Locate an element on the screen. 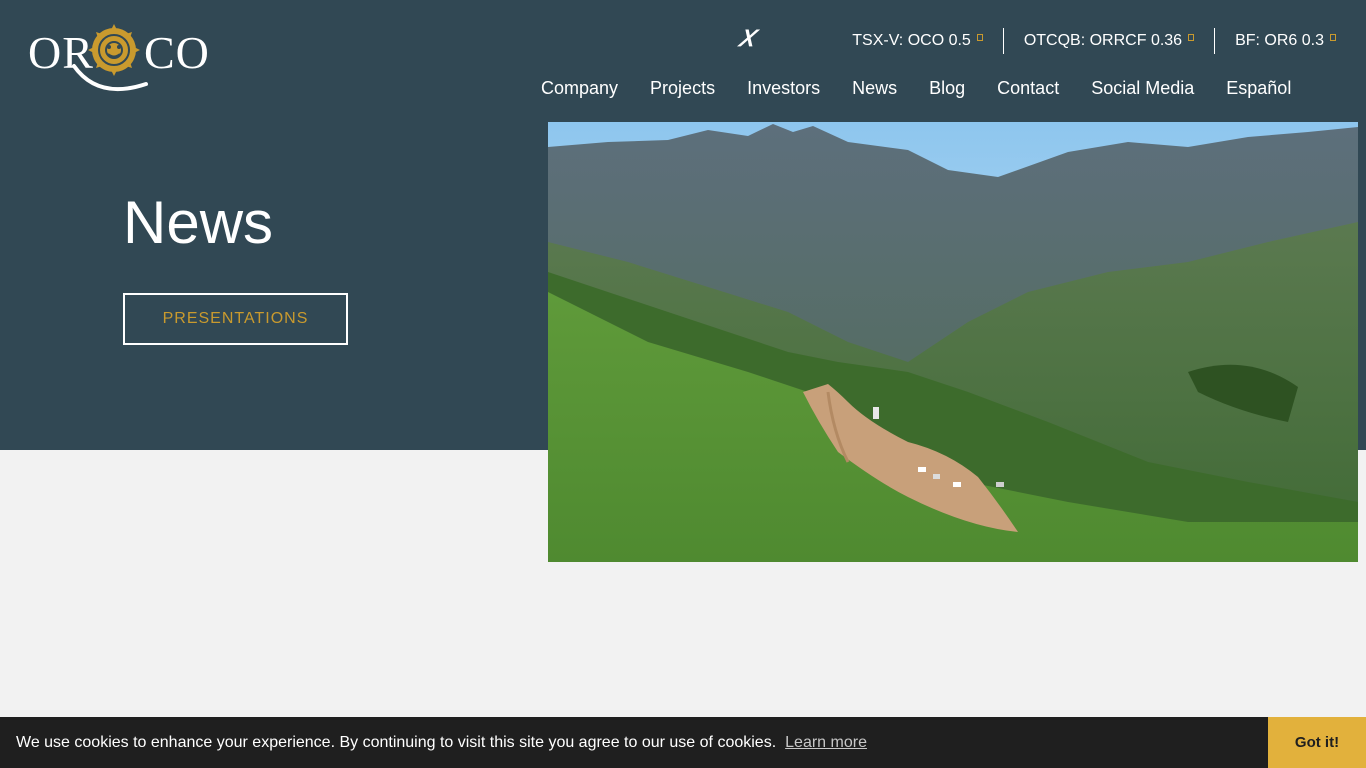  x-social-icon: 𝑋 is located at coordinates (746, 39).